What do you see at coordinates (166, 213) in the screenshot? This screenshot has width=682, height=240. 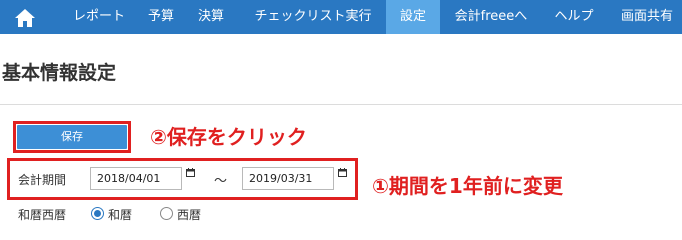 I see `radio-western` at bounding box center [166, 213].